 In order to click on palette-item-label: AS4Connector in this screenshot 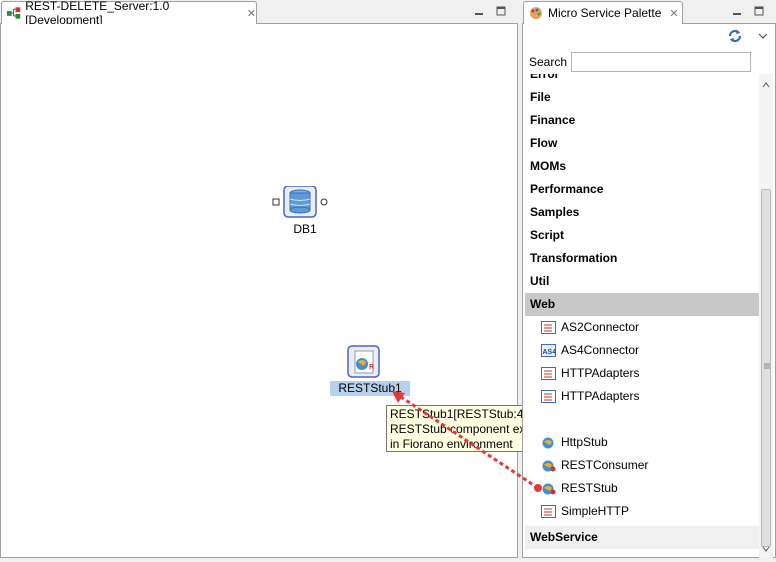, I will do `click(600, 350)`.